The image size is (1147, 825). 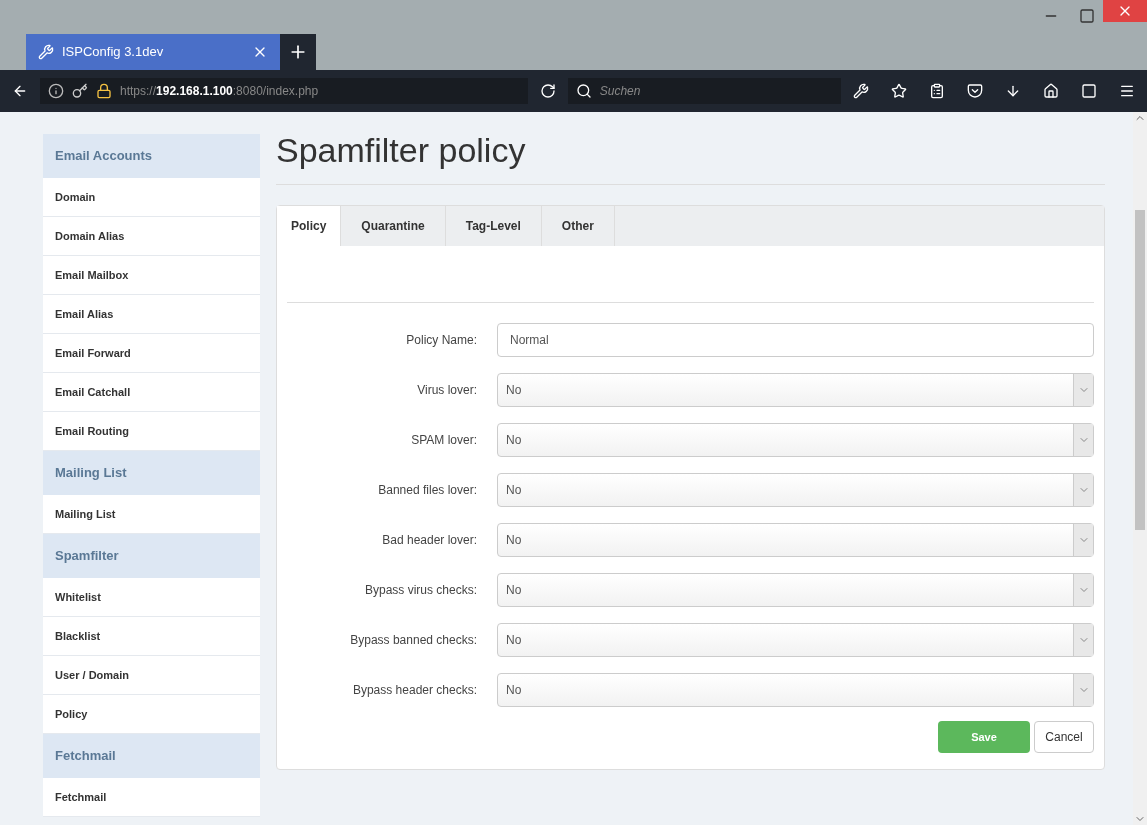 I want to click on sidebar-item: Policy, so click(x=151, y=714).